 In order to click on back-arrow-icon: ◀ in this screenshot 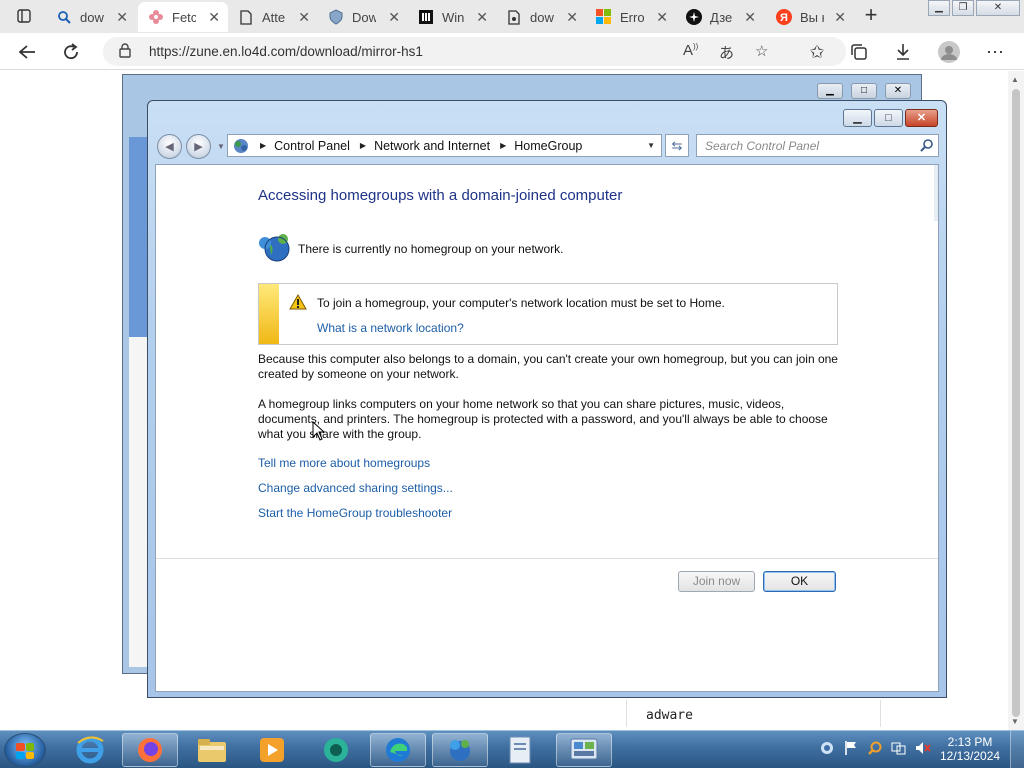, I will do `click(169, 147)`.